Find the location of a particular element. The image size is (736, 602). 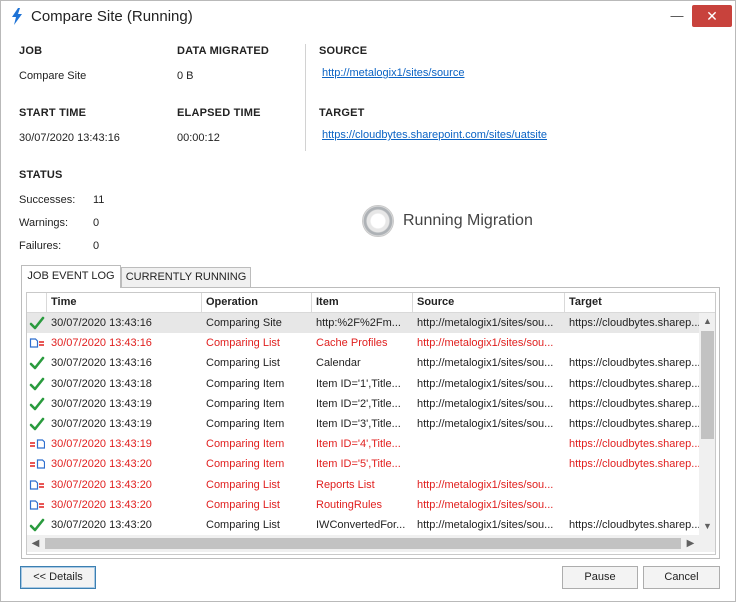

close-button: ✕ is located at coordinates (712, 16).